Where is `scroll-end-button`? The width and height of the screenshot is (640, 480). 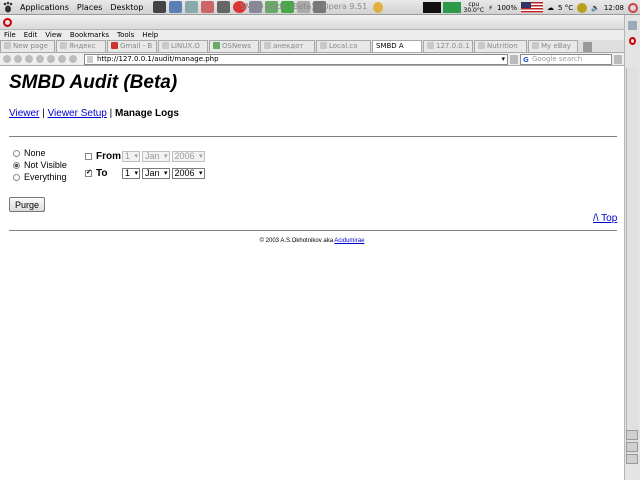 scroll-end-button is located at coordinates (632, 459).